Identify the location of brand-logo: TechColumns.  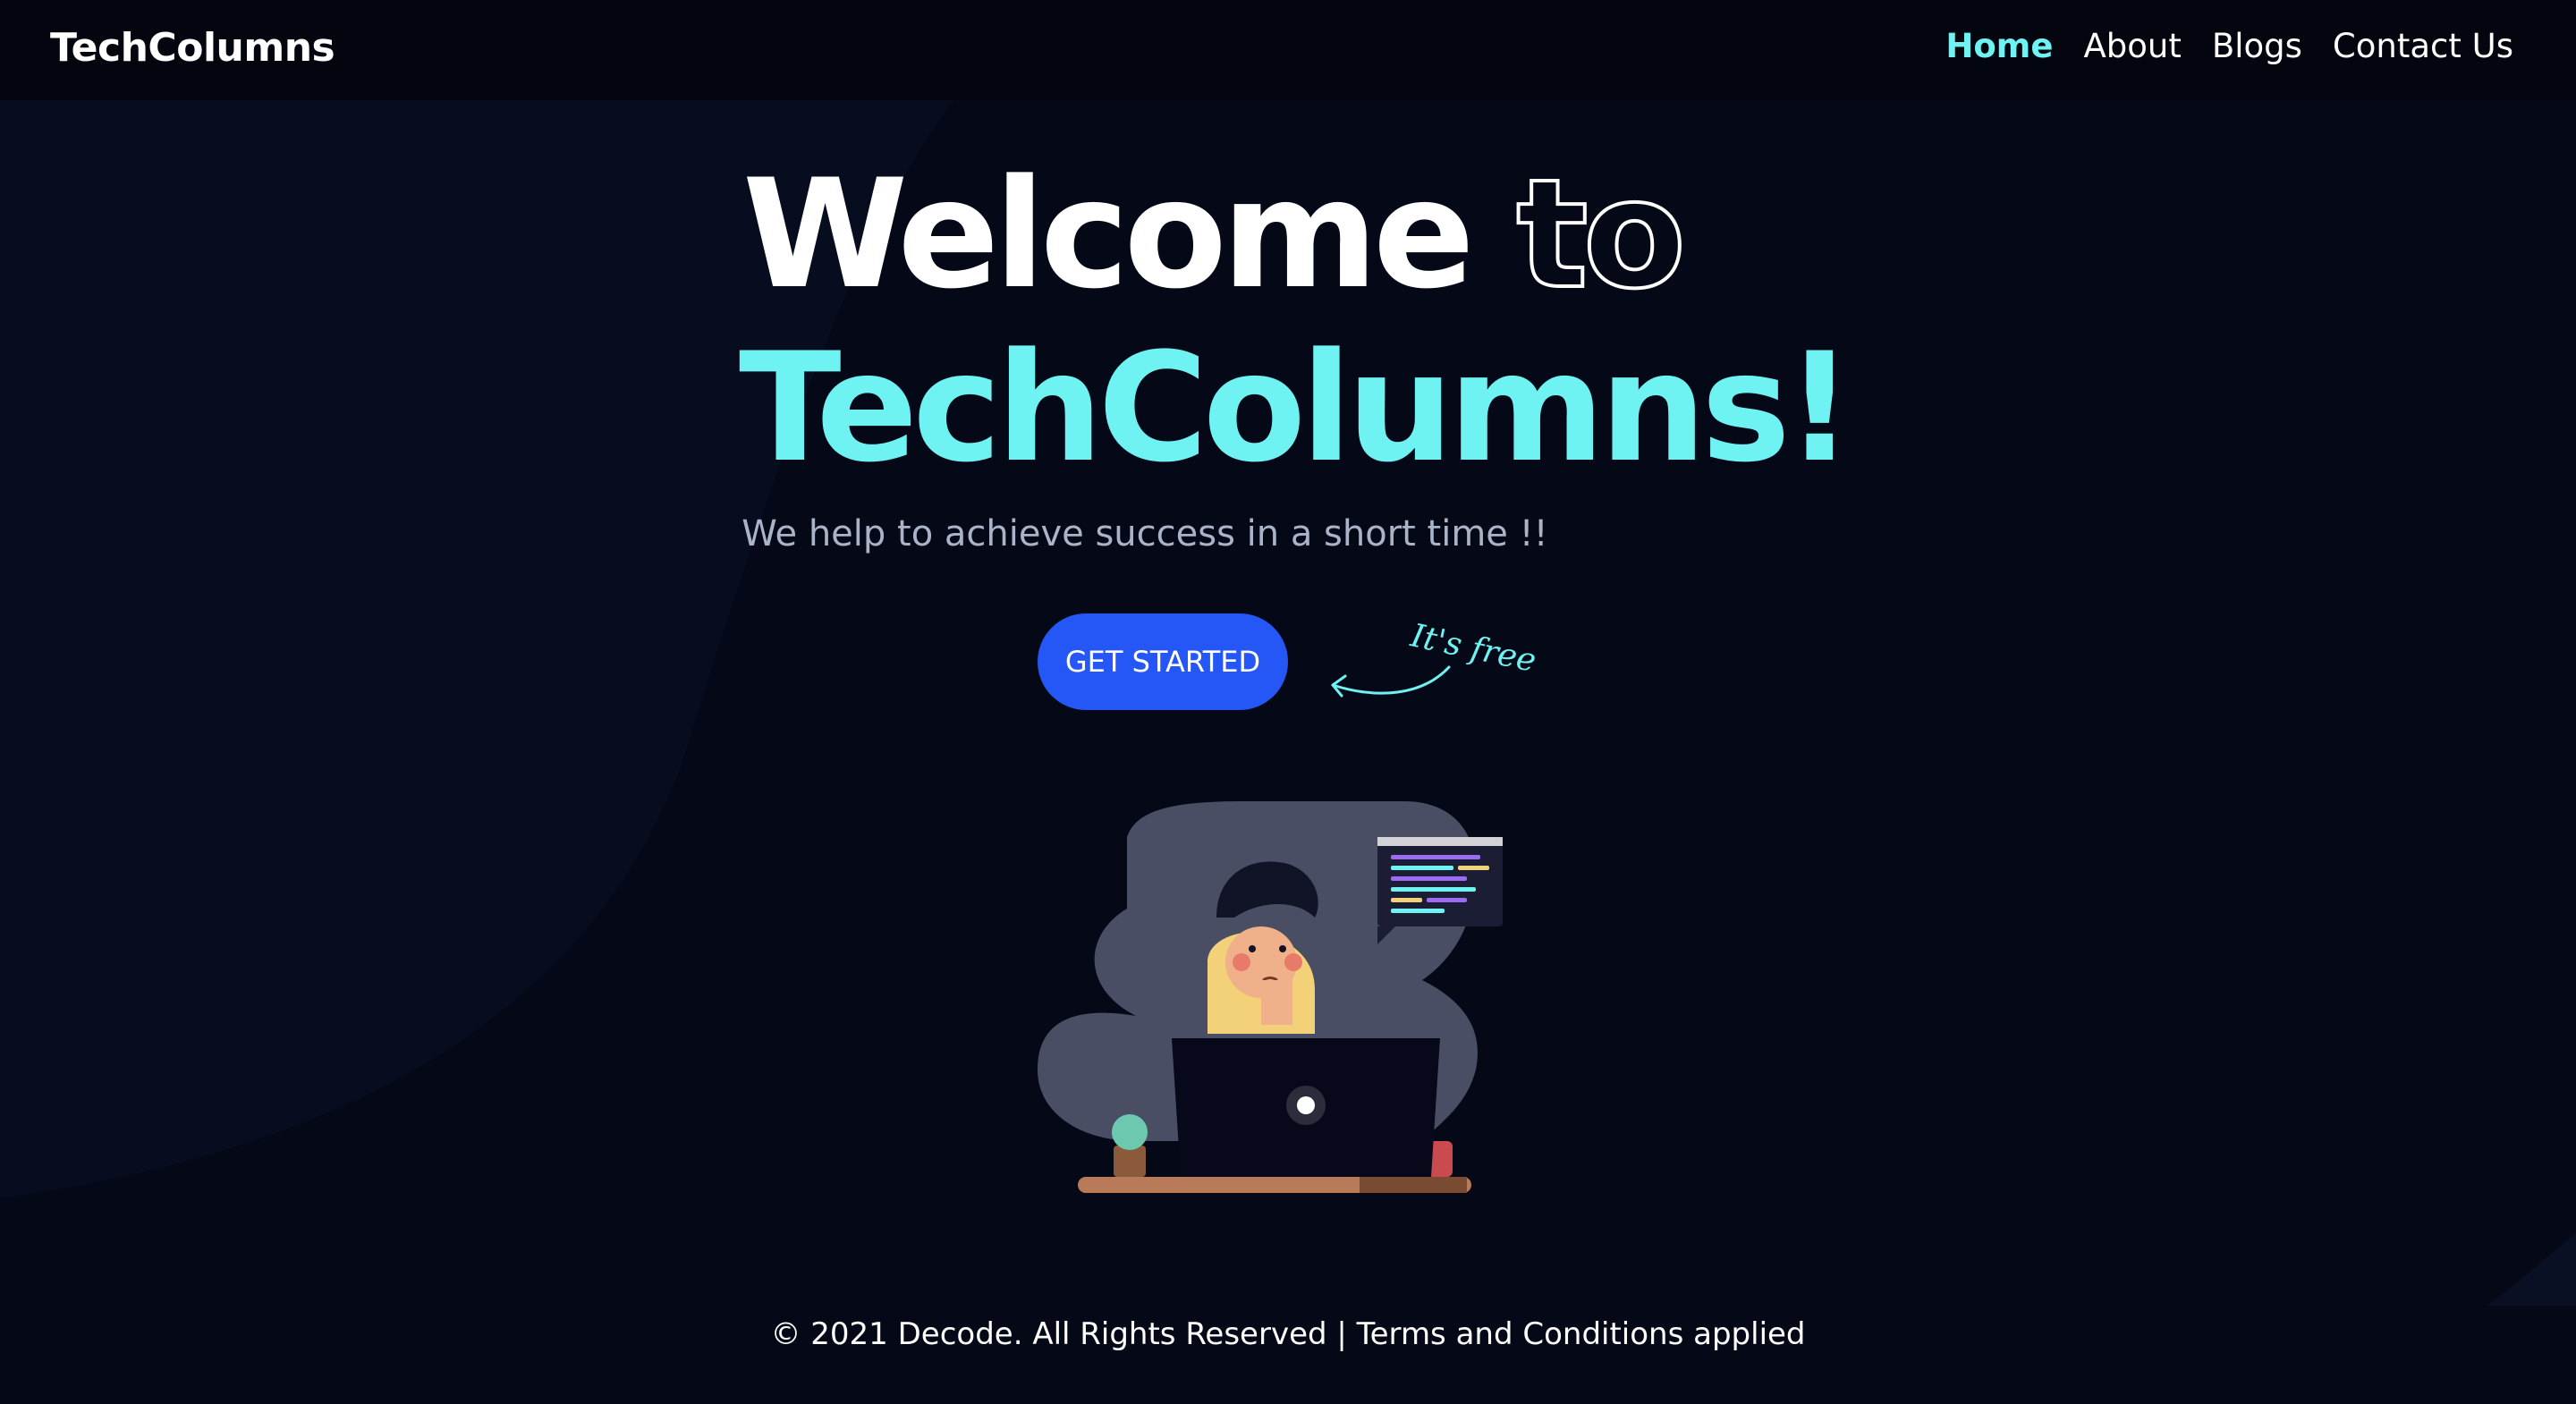
(192, 48).